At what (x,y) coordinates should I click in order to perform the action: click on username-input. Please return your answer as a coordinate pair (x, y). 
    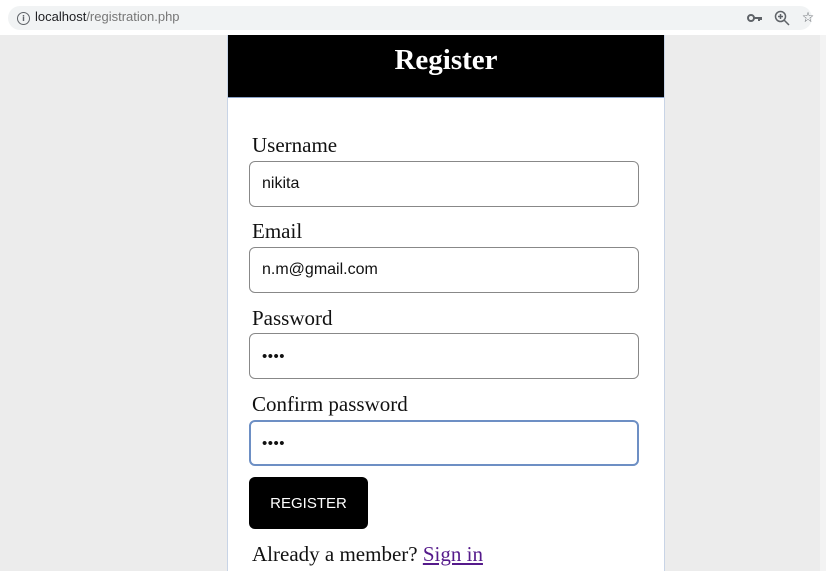
    Looking at the image, I should click on (444, 184).